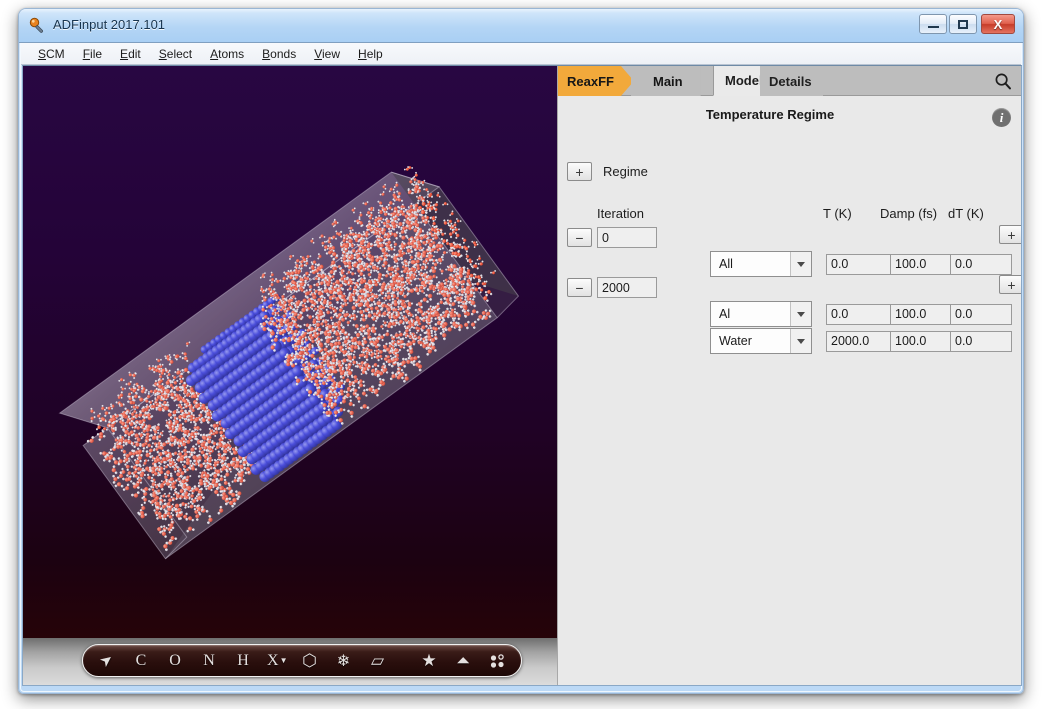 The height and width of the screenshot is (709, 1042). What do you see at coordinates (770, 114) in the screenshot?
I see `page-title: Temperature Regime` at bounding box center [770, 114].